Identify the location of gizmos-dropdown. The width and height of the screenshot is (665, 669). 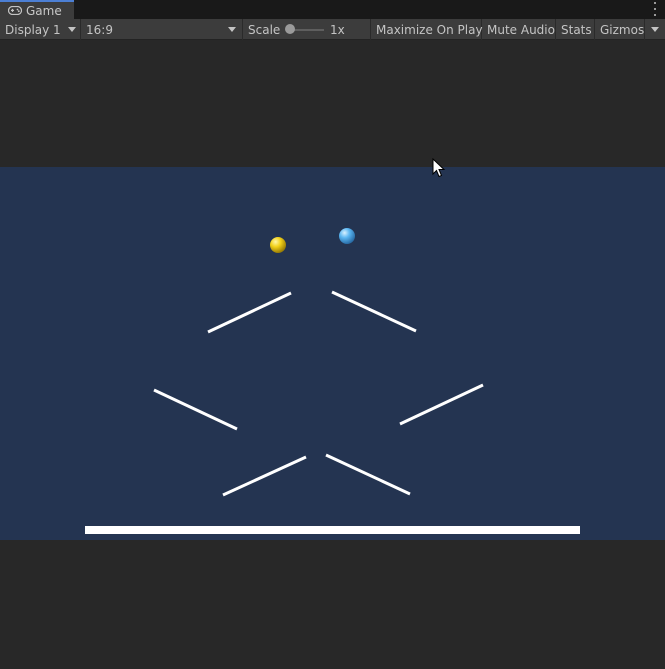
(655, 29).